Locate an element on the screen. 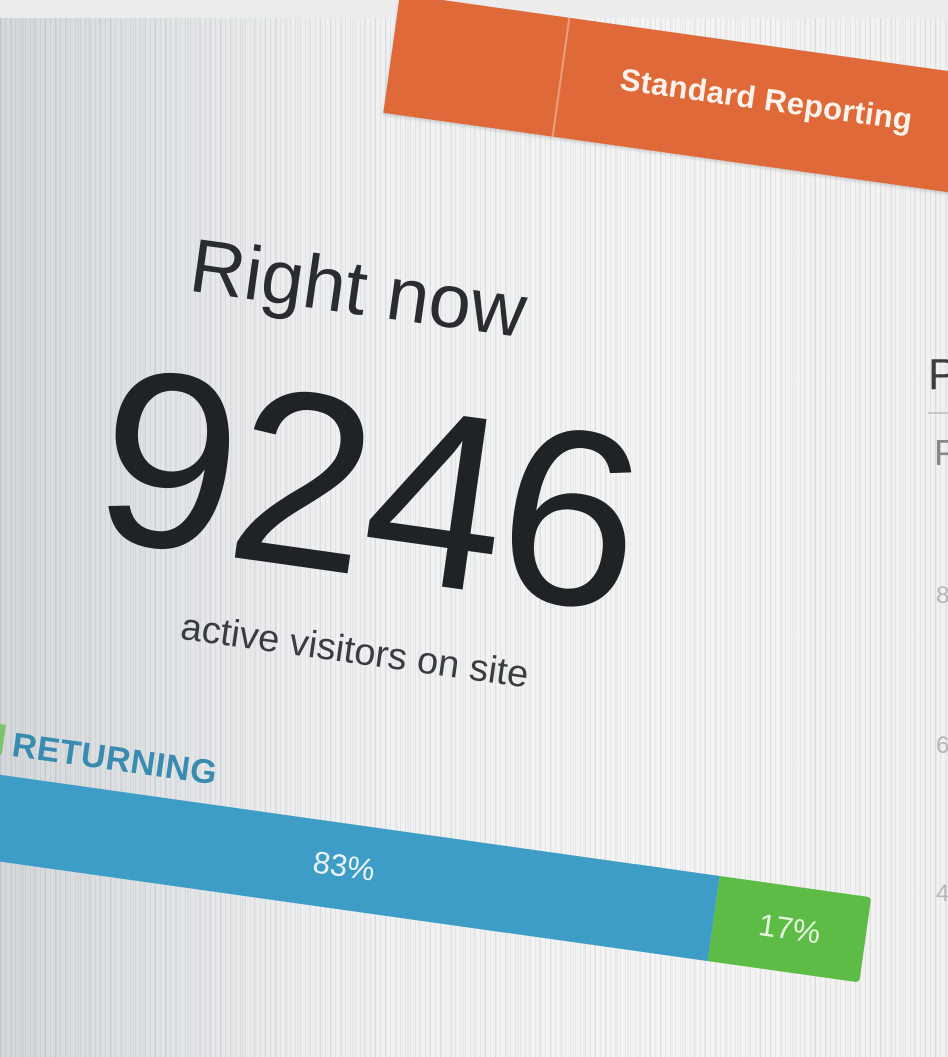 The height and width of the screenshot is (1057, 948). legend-swatch is located at coordinates (3, 739).